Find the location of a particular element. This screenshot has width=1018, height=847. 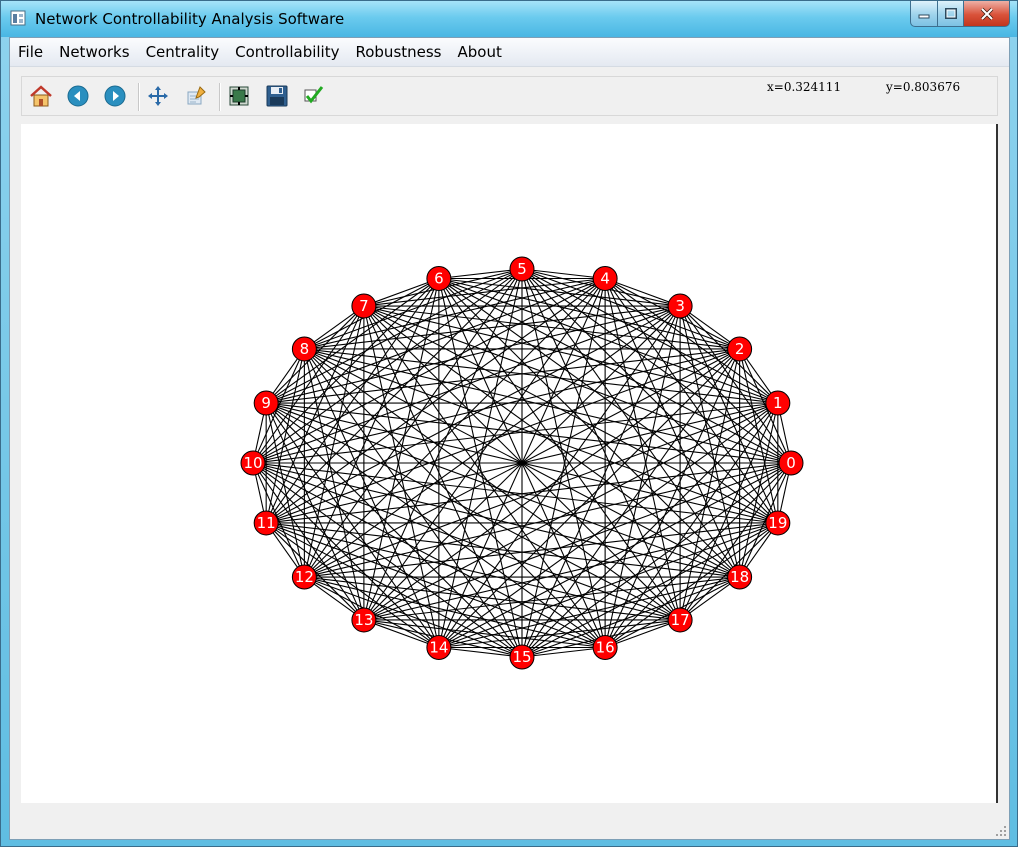

graph-node-label: 7 is located at coordinates (364, 306).